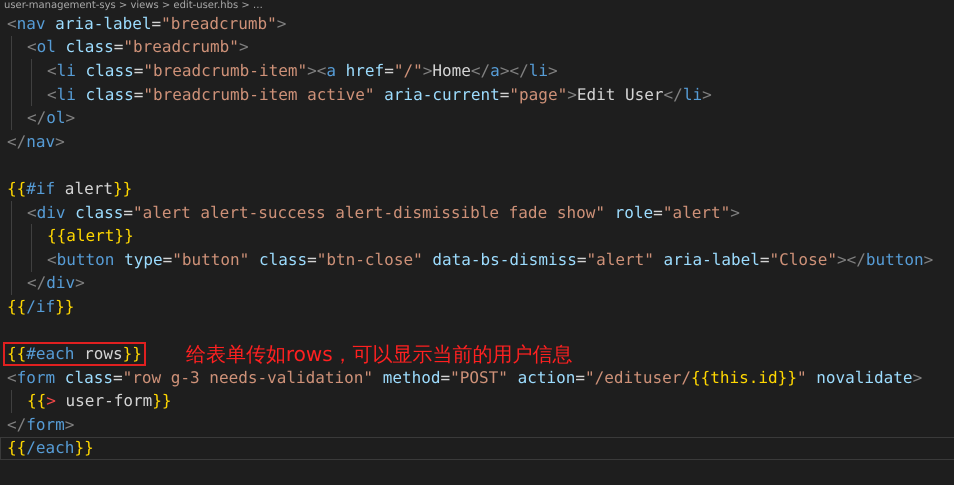 This screenshot has width=954, height=485. Describe the element at coordinates (138, 47) in the screenshot. I see `code-line: <ol class="breadcrumb">` at that location.